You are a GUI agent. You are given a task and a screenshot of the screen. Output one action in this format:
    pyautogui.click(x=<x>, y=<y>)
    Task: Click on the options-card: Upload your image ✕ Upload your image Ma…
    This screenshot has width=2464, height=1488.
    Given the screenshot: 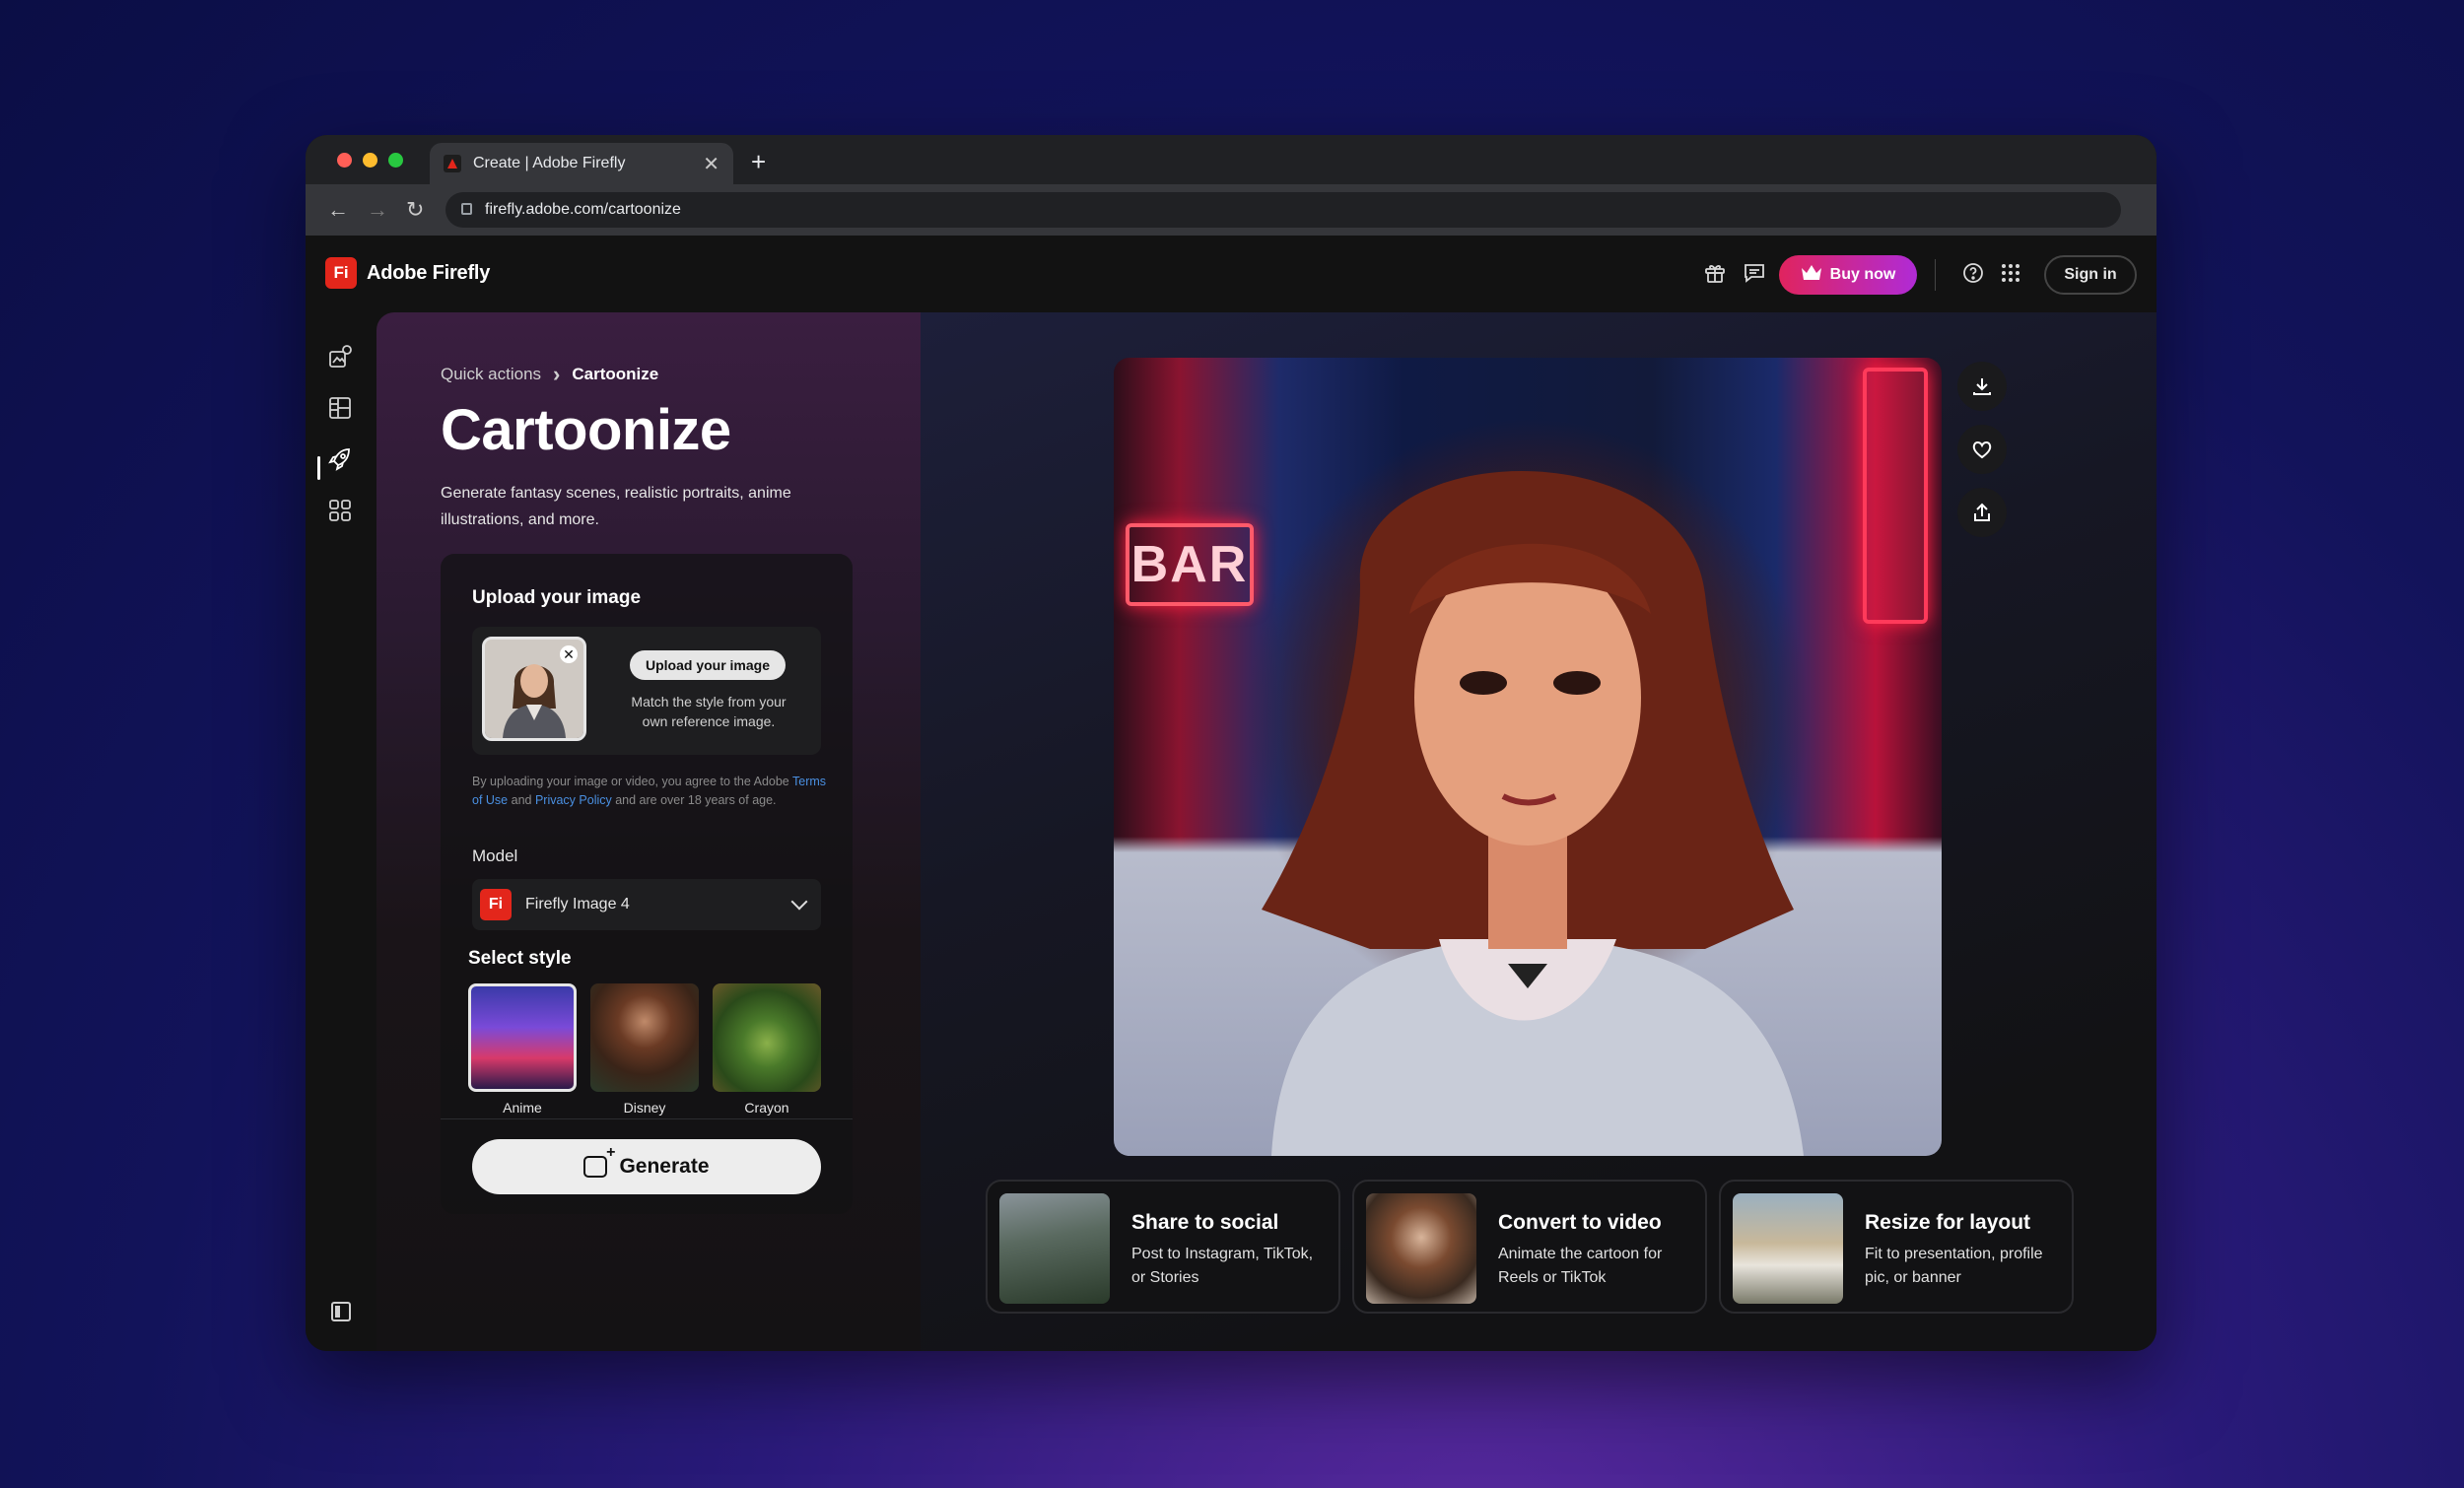 What is the action you would take?
    pyautogui.click(x=647, y=884)
    